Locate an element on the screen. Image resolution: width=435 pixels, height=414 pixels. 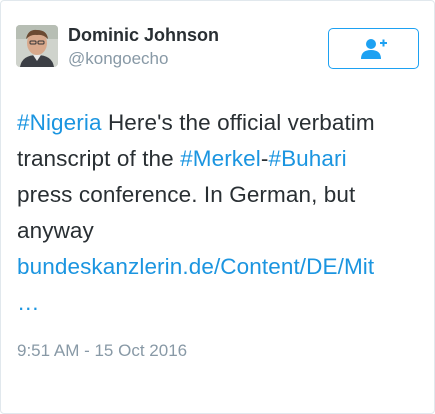
avatar is located at coordinates (37, 46).